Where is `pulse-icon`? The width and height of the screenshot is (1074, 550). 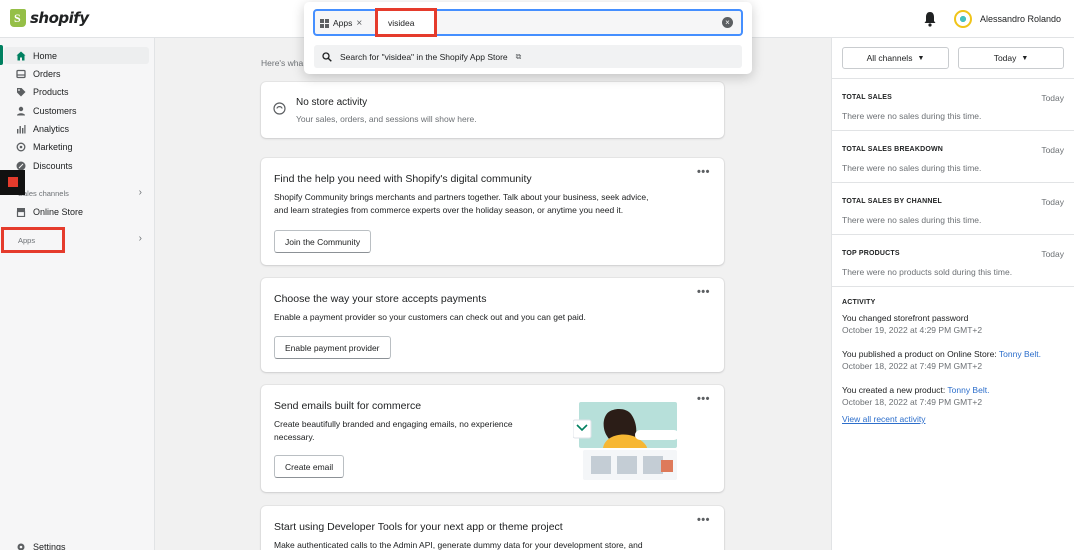
pulse-icon is located at coordinates (279, 108).